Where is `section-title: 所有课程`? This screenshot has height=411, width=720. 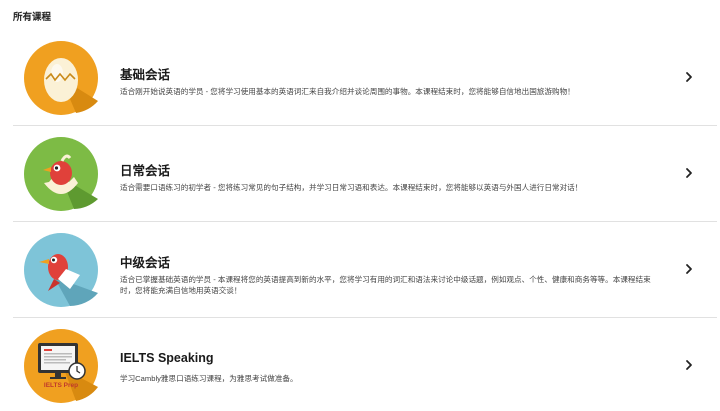
section-title: 所有课程 is located at coordinates (32, 17).